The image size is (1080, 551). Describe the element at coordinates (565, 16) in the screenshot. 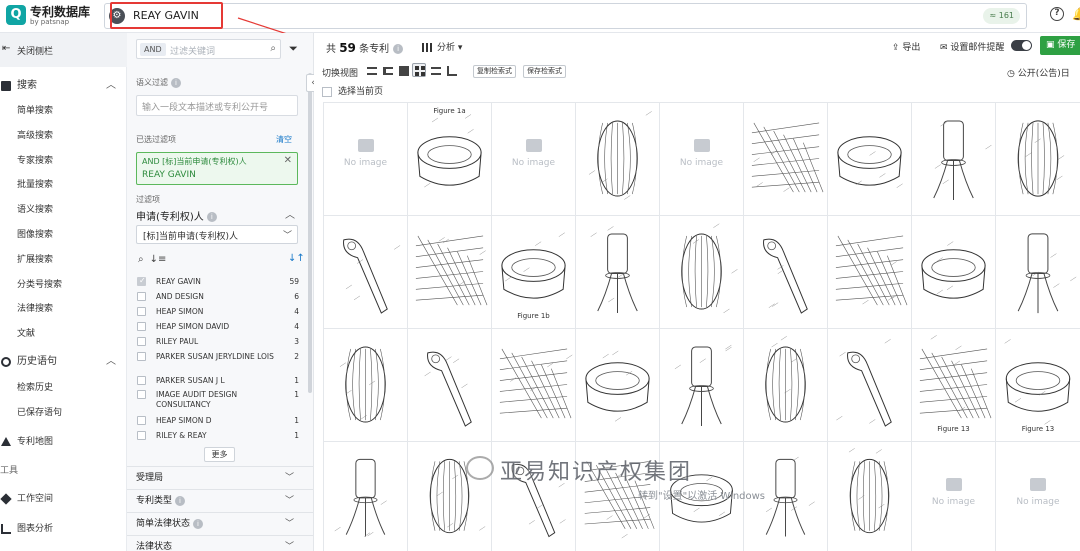

I see `main-search-bar: ⚙ REAY GAVIN ≈ 161` at that location.